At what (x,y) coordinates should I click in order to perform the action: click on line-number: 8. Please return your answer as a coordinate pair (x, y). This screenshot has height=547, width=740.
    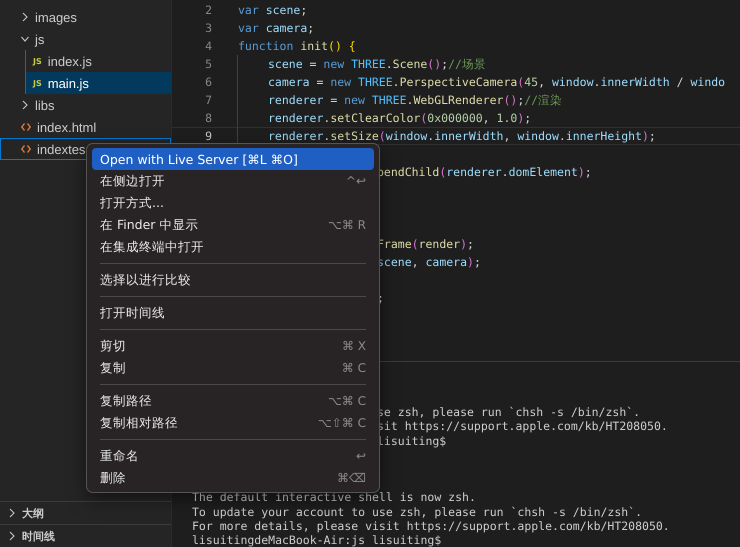
    Looking at the image, I should click on (208, 118).